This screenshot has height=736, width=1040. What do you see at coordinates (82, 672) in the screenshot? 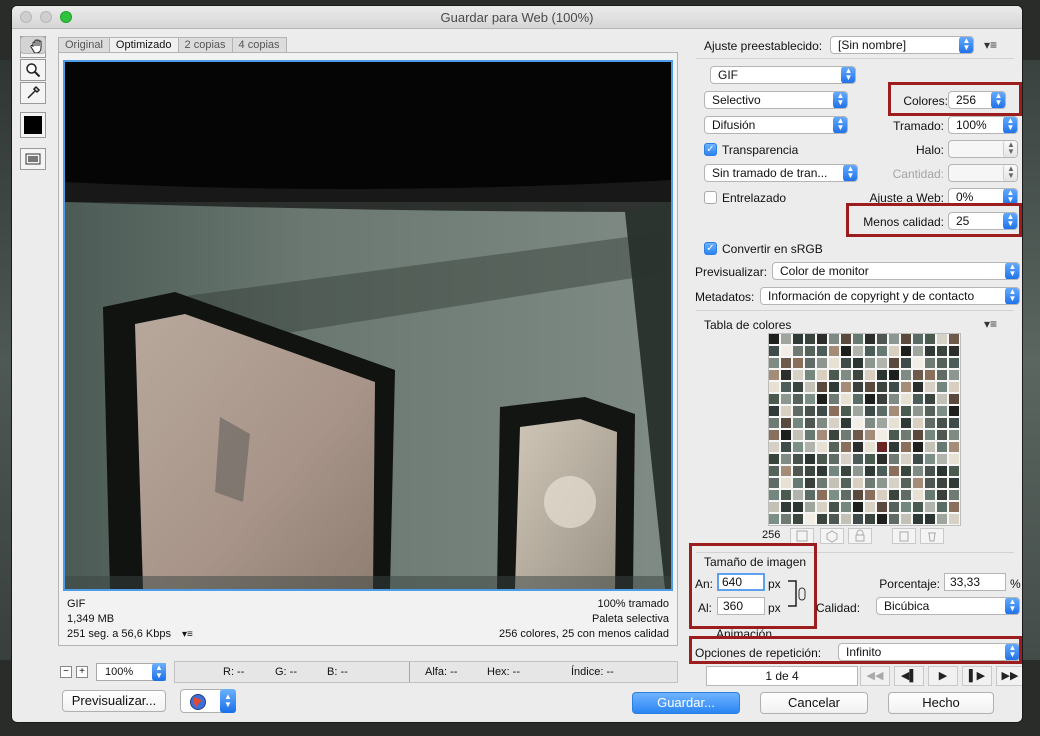
I see `zoom-in-button: +` at bounding box center [82, 672].